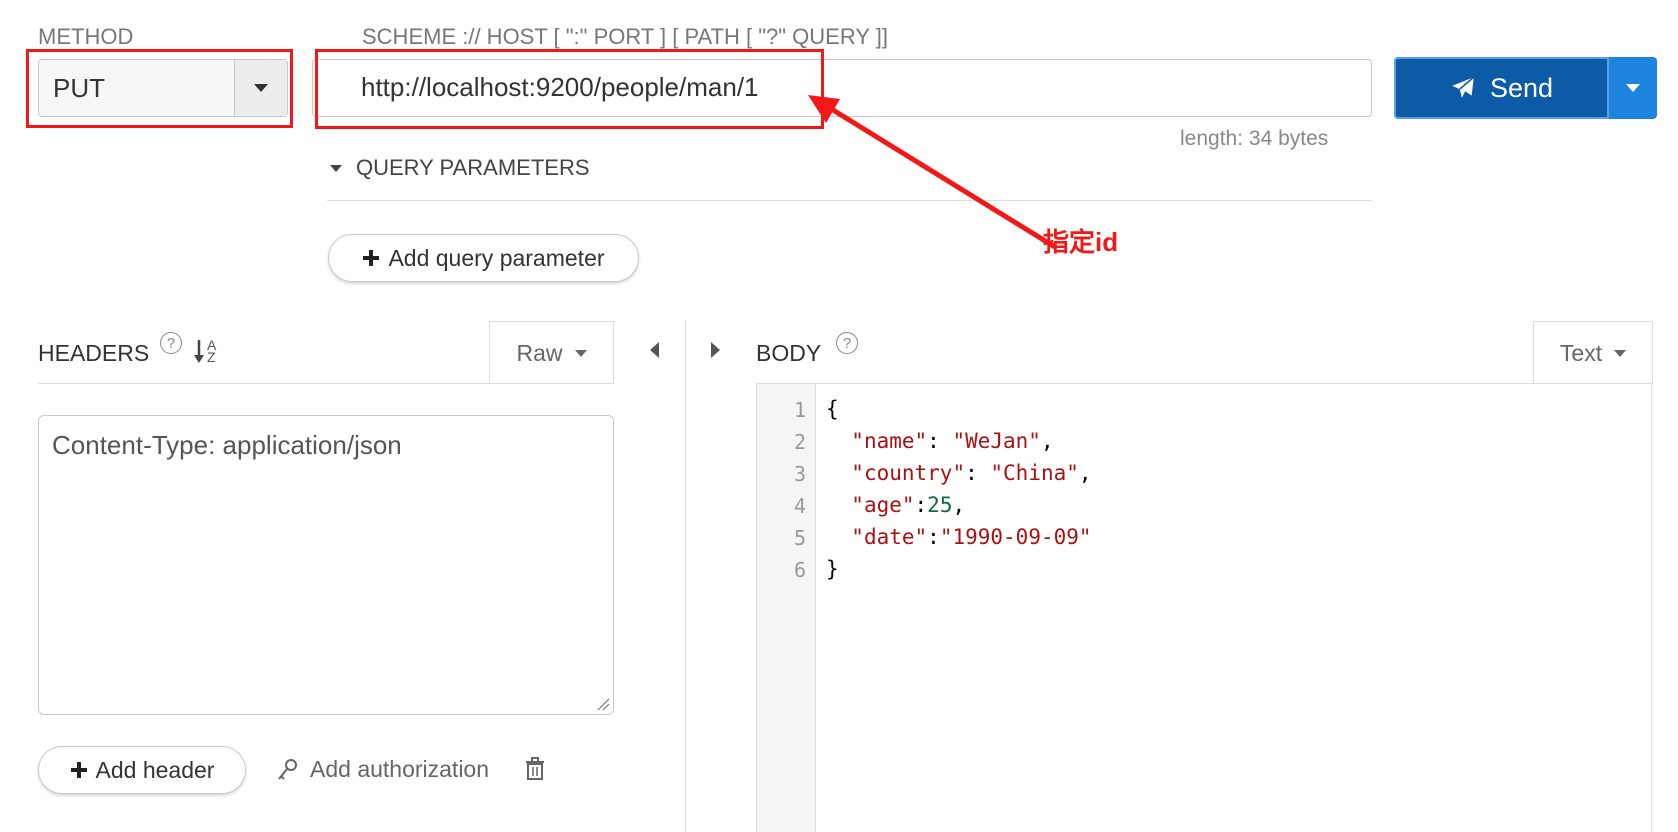  What do you see at coordinates (569, 89) in the screenshot?
I see `annotation-url-box` at bounding box center [569, 89].